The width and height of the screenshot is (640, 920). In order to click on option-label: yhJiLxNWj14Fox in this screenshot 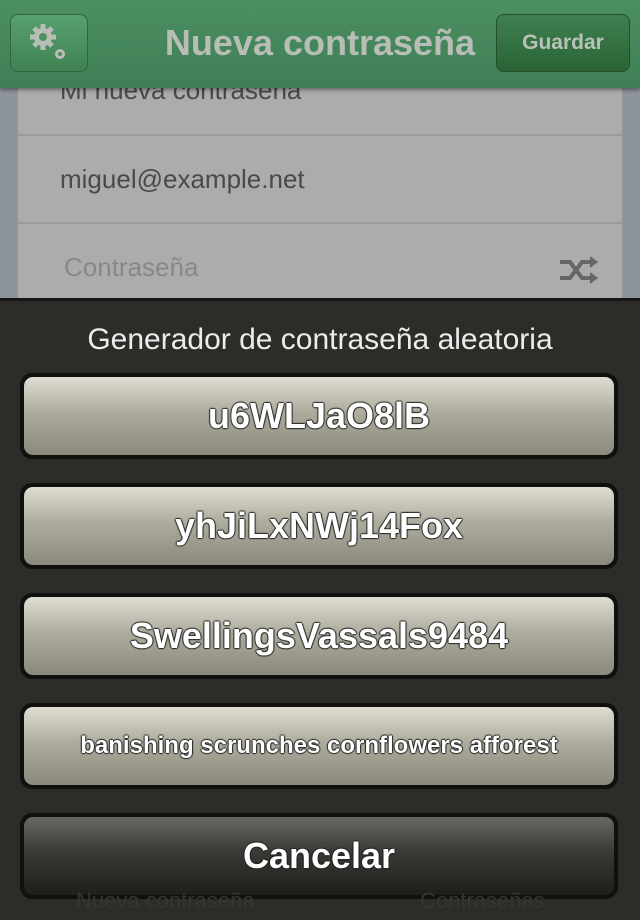, I will do `click(319, 526)`.